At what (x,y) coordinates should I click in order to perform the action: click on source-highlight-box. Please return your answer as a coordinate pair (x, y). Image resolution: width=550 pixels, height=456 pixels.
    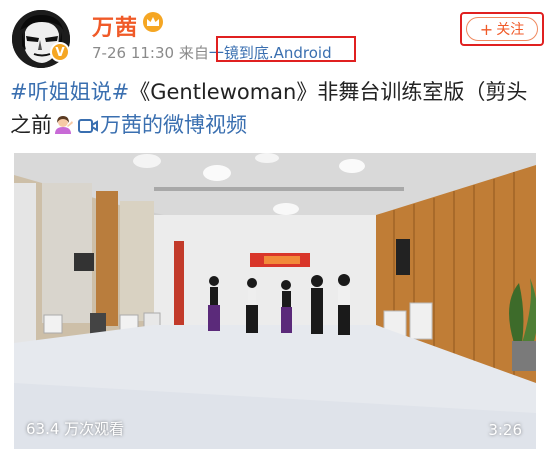
    Looking at the image, I should click on (286, 49).